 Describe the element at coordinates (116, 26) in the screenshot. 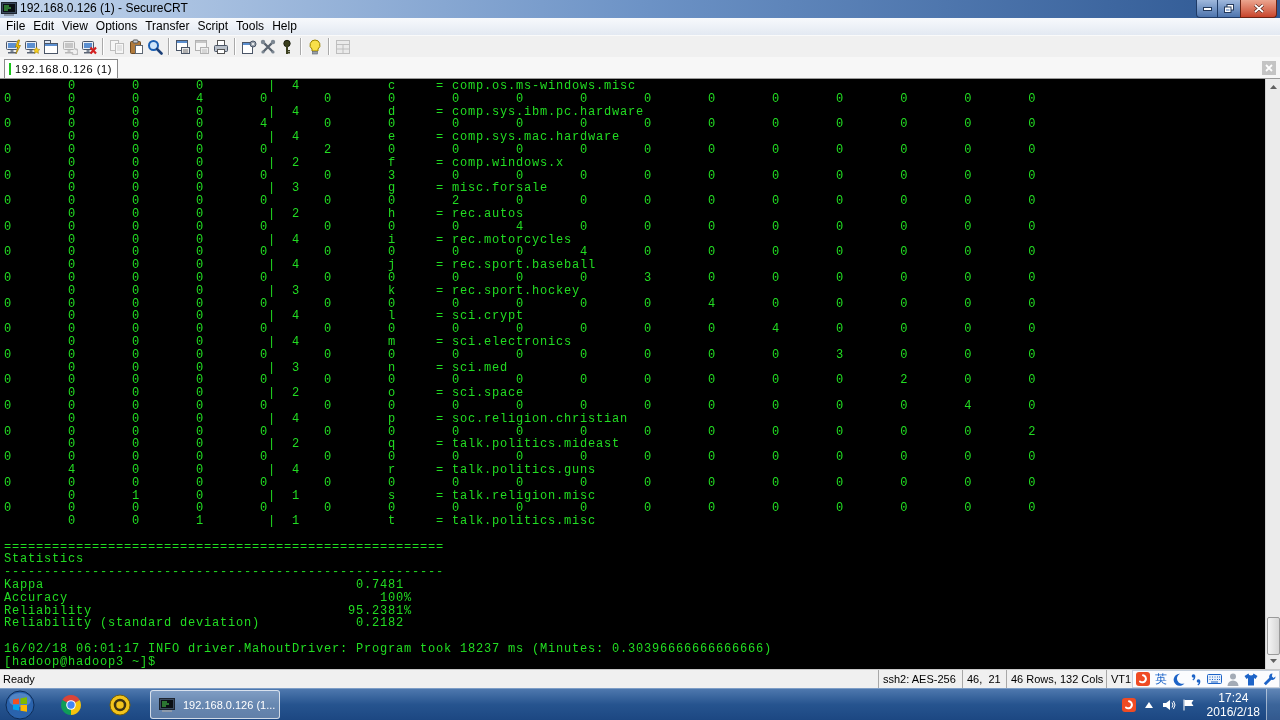

I see `menu-item: Options` at that location.